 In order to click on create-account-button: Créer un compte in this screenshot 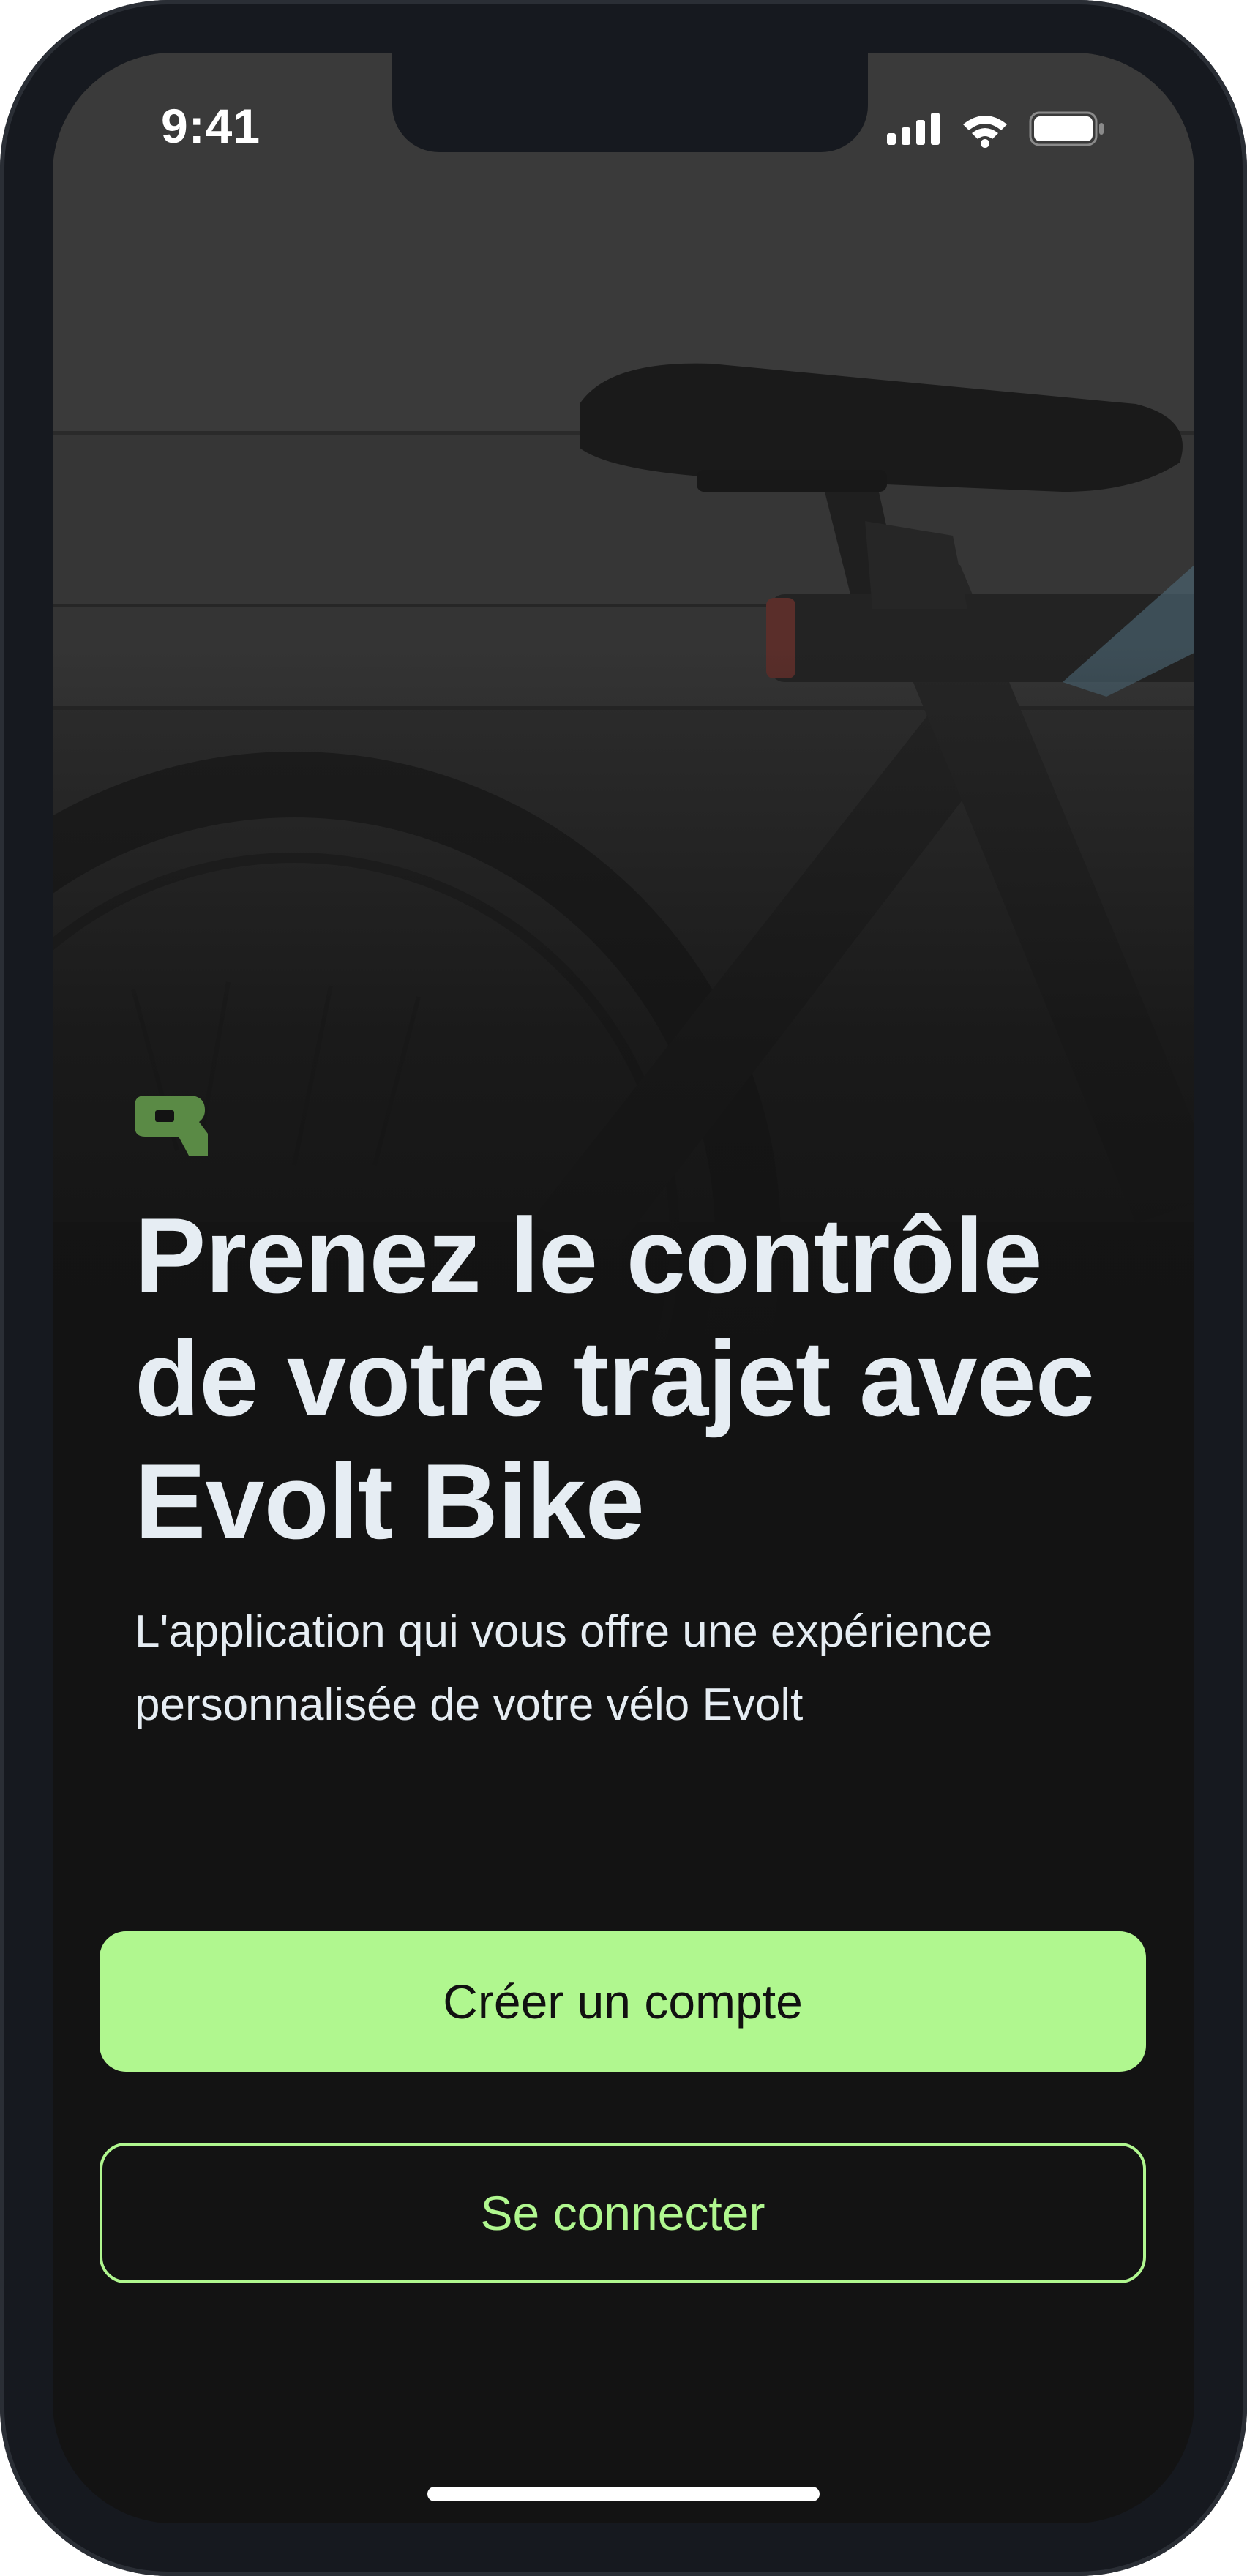, I will do `click(623, 2001)`.